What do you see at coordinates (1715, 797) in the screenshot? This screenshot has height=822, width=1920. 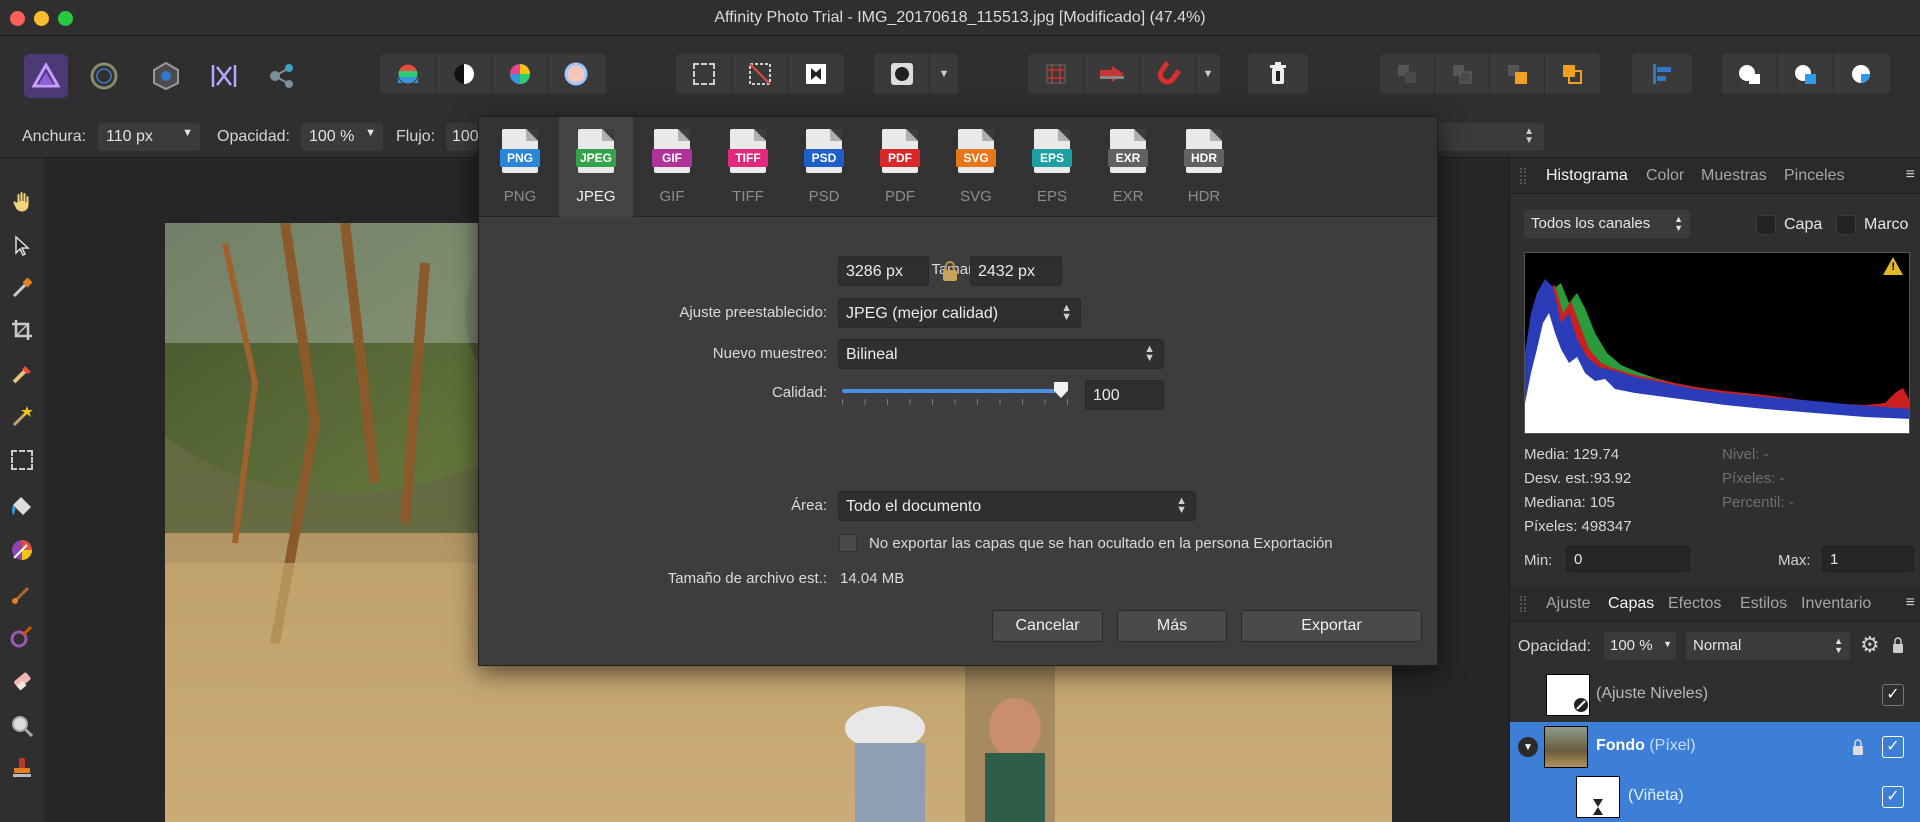 I see `layer-row-vignette: (Viñeta) ✓` at bounding box center [1715, 797].